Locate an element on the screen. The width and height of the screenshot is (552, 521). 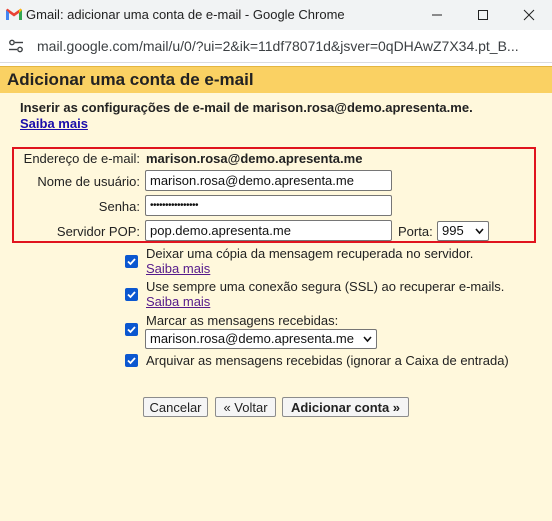
label-messages-label: Marcar as mensagens recebidas: is located at coordinates (242, 320).